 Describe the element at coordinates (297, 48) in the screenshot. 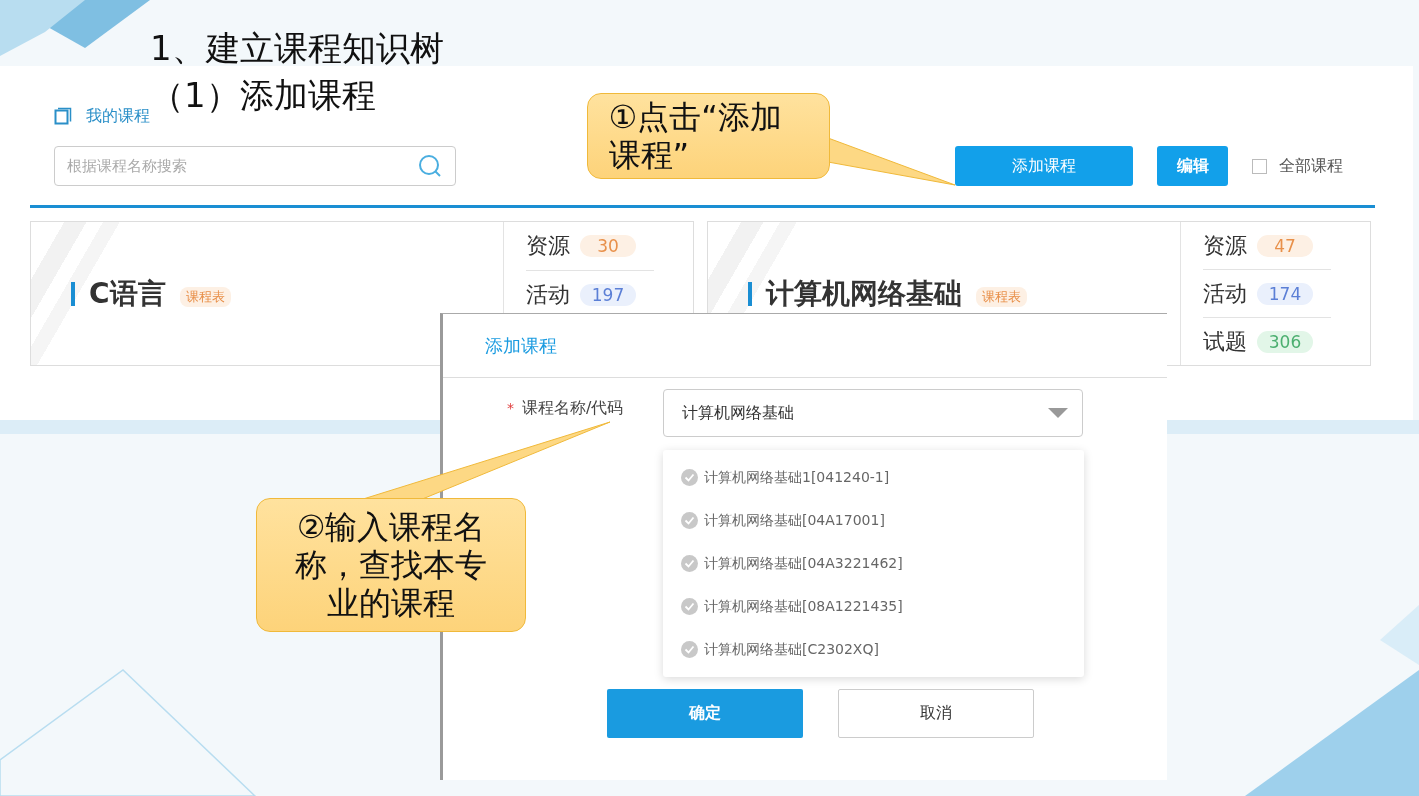

I see `slide-title: 1、建立课程知识树` at that location.